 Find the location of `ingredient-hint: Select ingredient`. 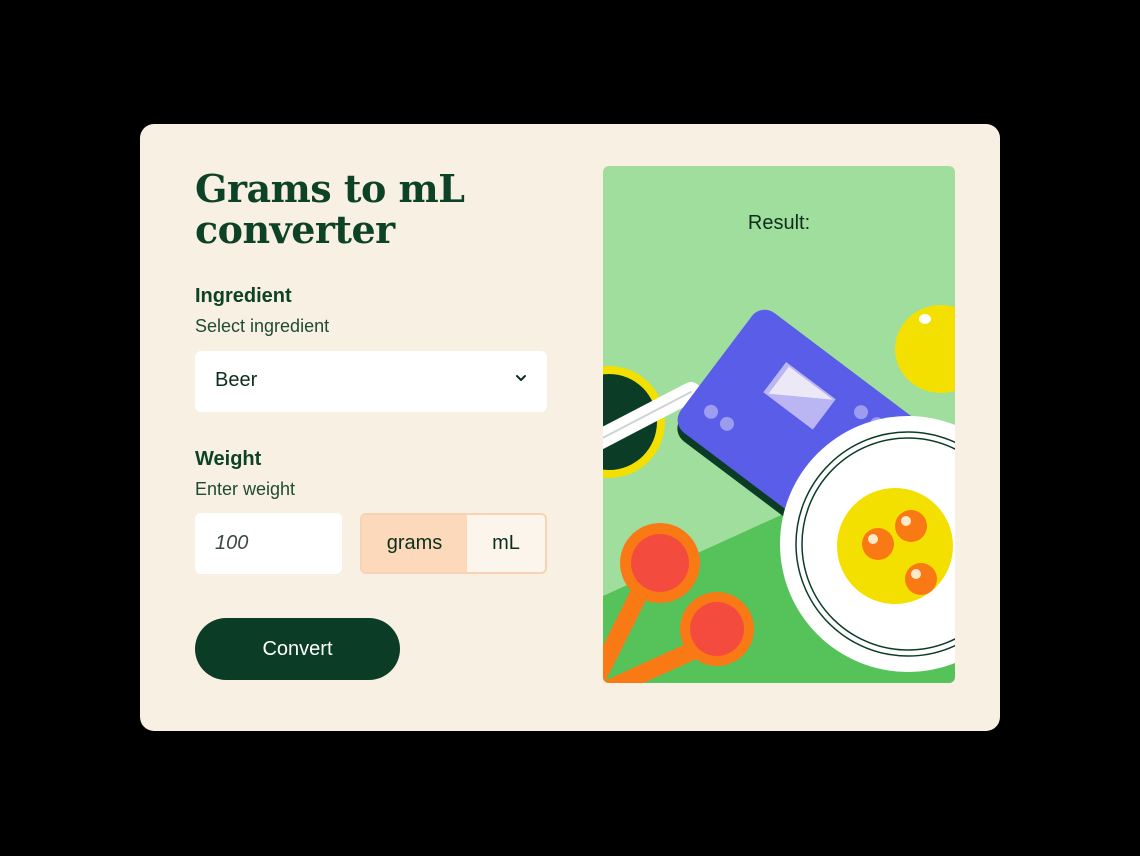

ingredient-hint: Select ingredient is located at coordinates (262, 326).